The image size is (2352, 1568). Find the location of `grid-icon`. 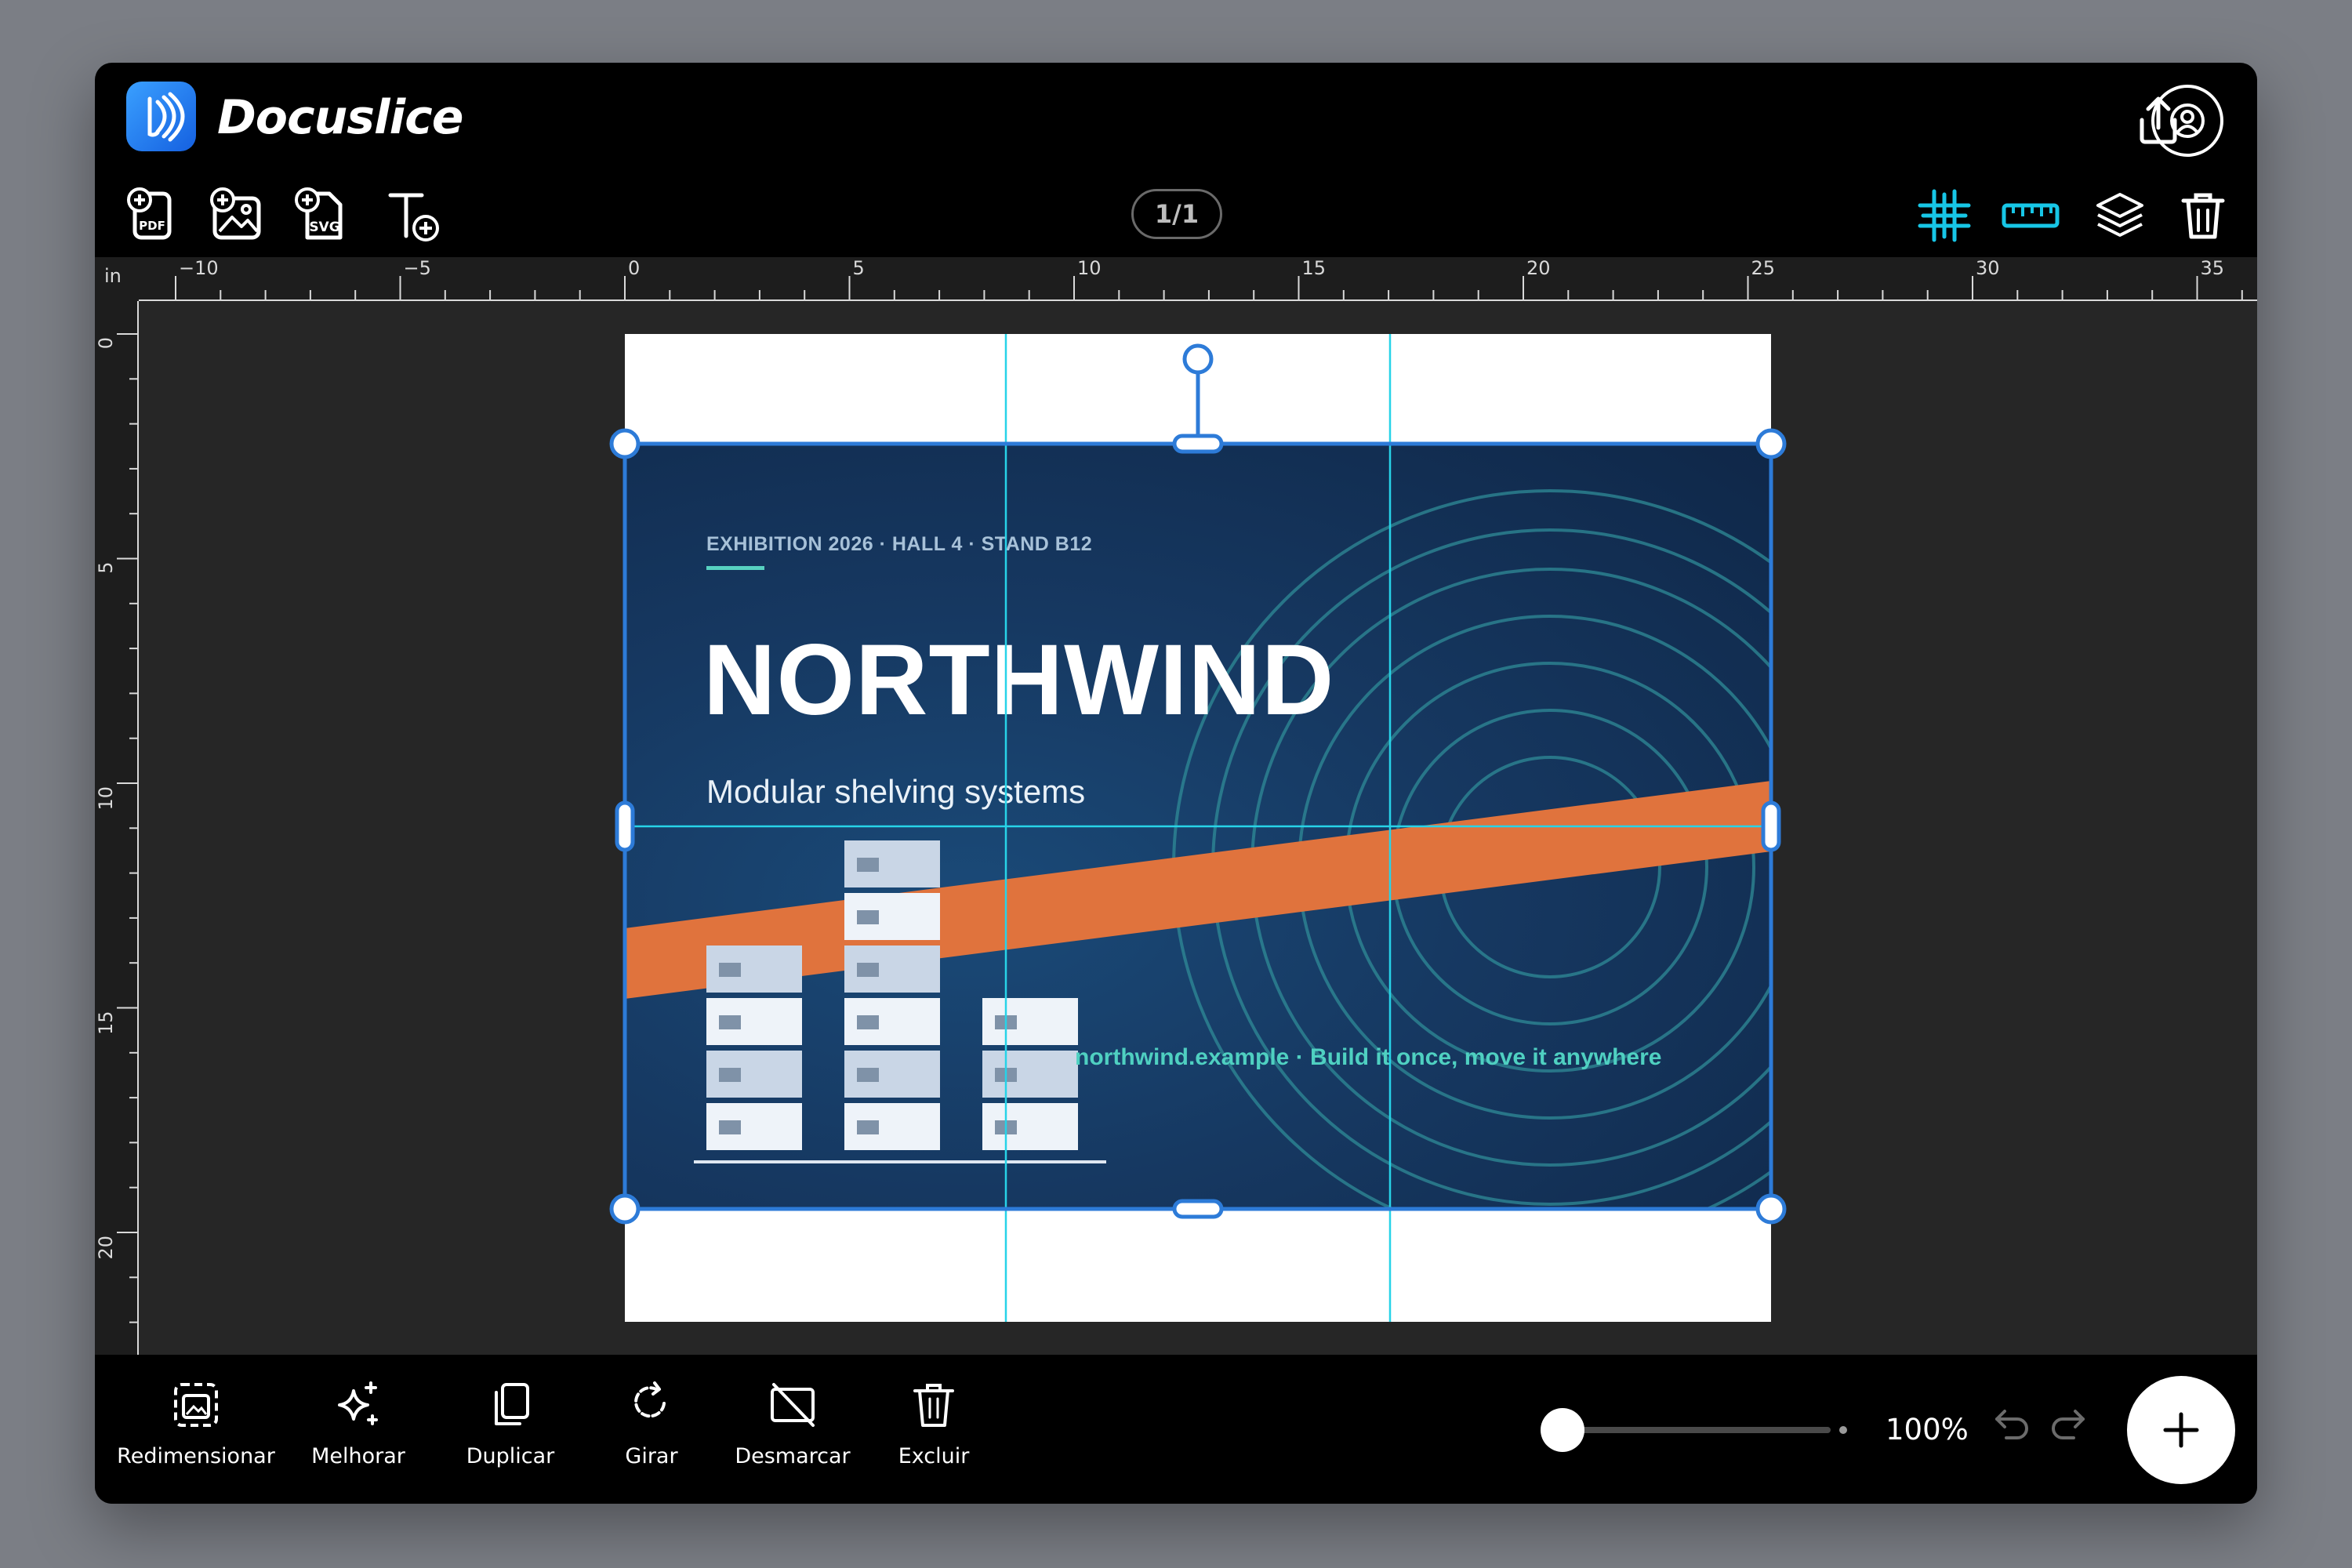

grid-icon is located at coordinates (1944, 215).